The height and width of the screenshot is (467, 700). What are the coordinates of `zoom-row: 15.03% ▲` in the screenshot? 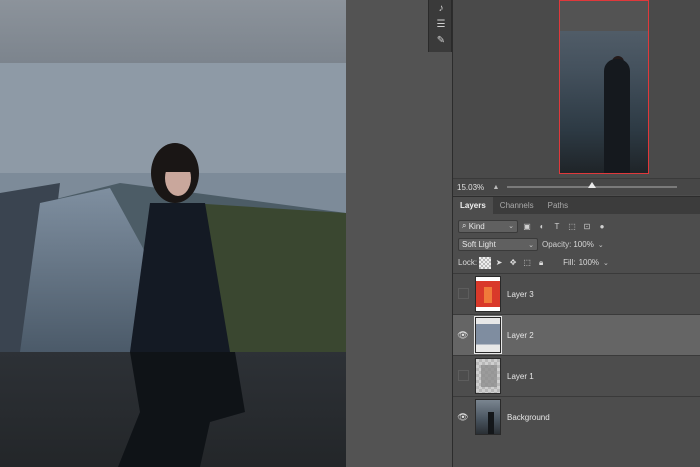 It's located at (576, 186).